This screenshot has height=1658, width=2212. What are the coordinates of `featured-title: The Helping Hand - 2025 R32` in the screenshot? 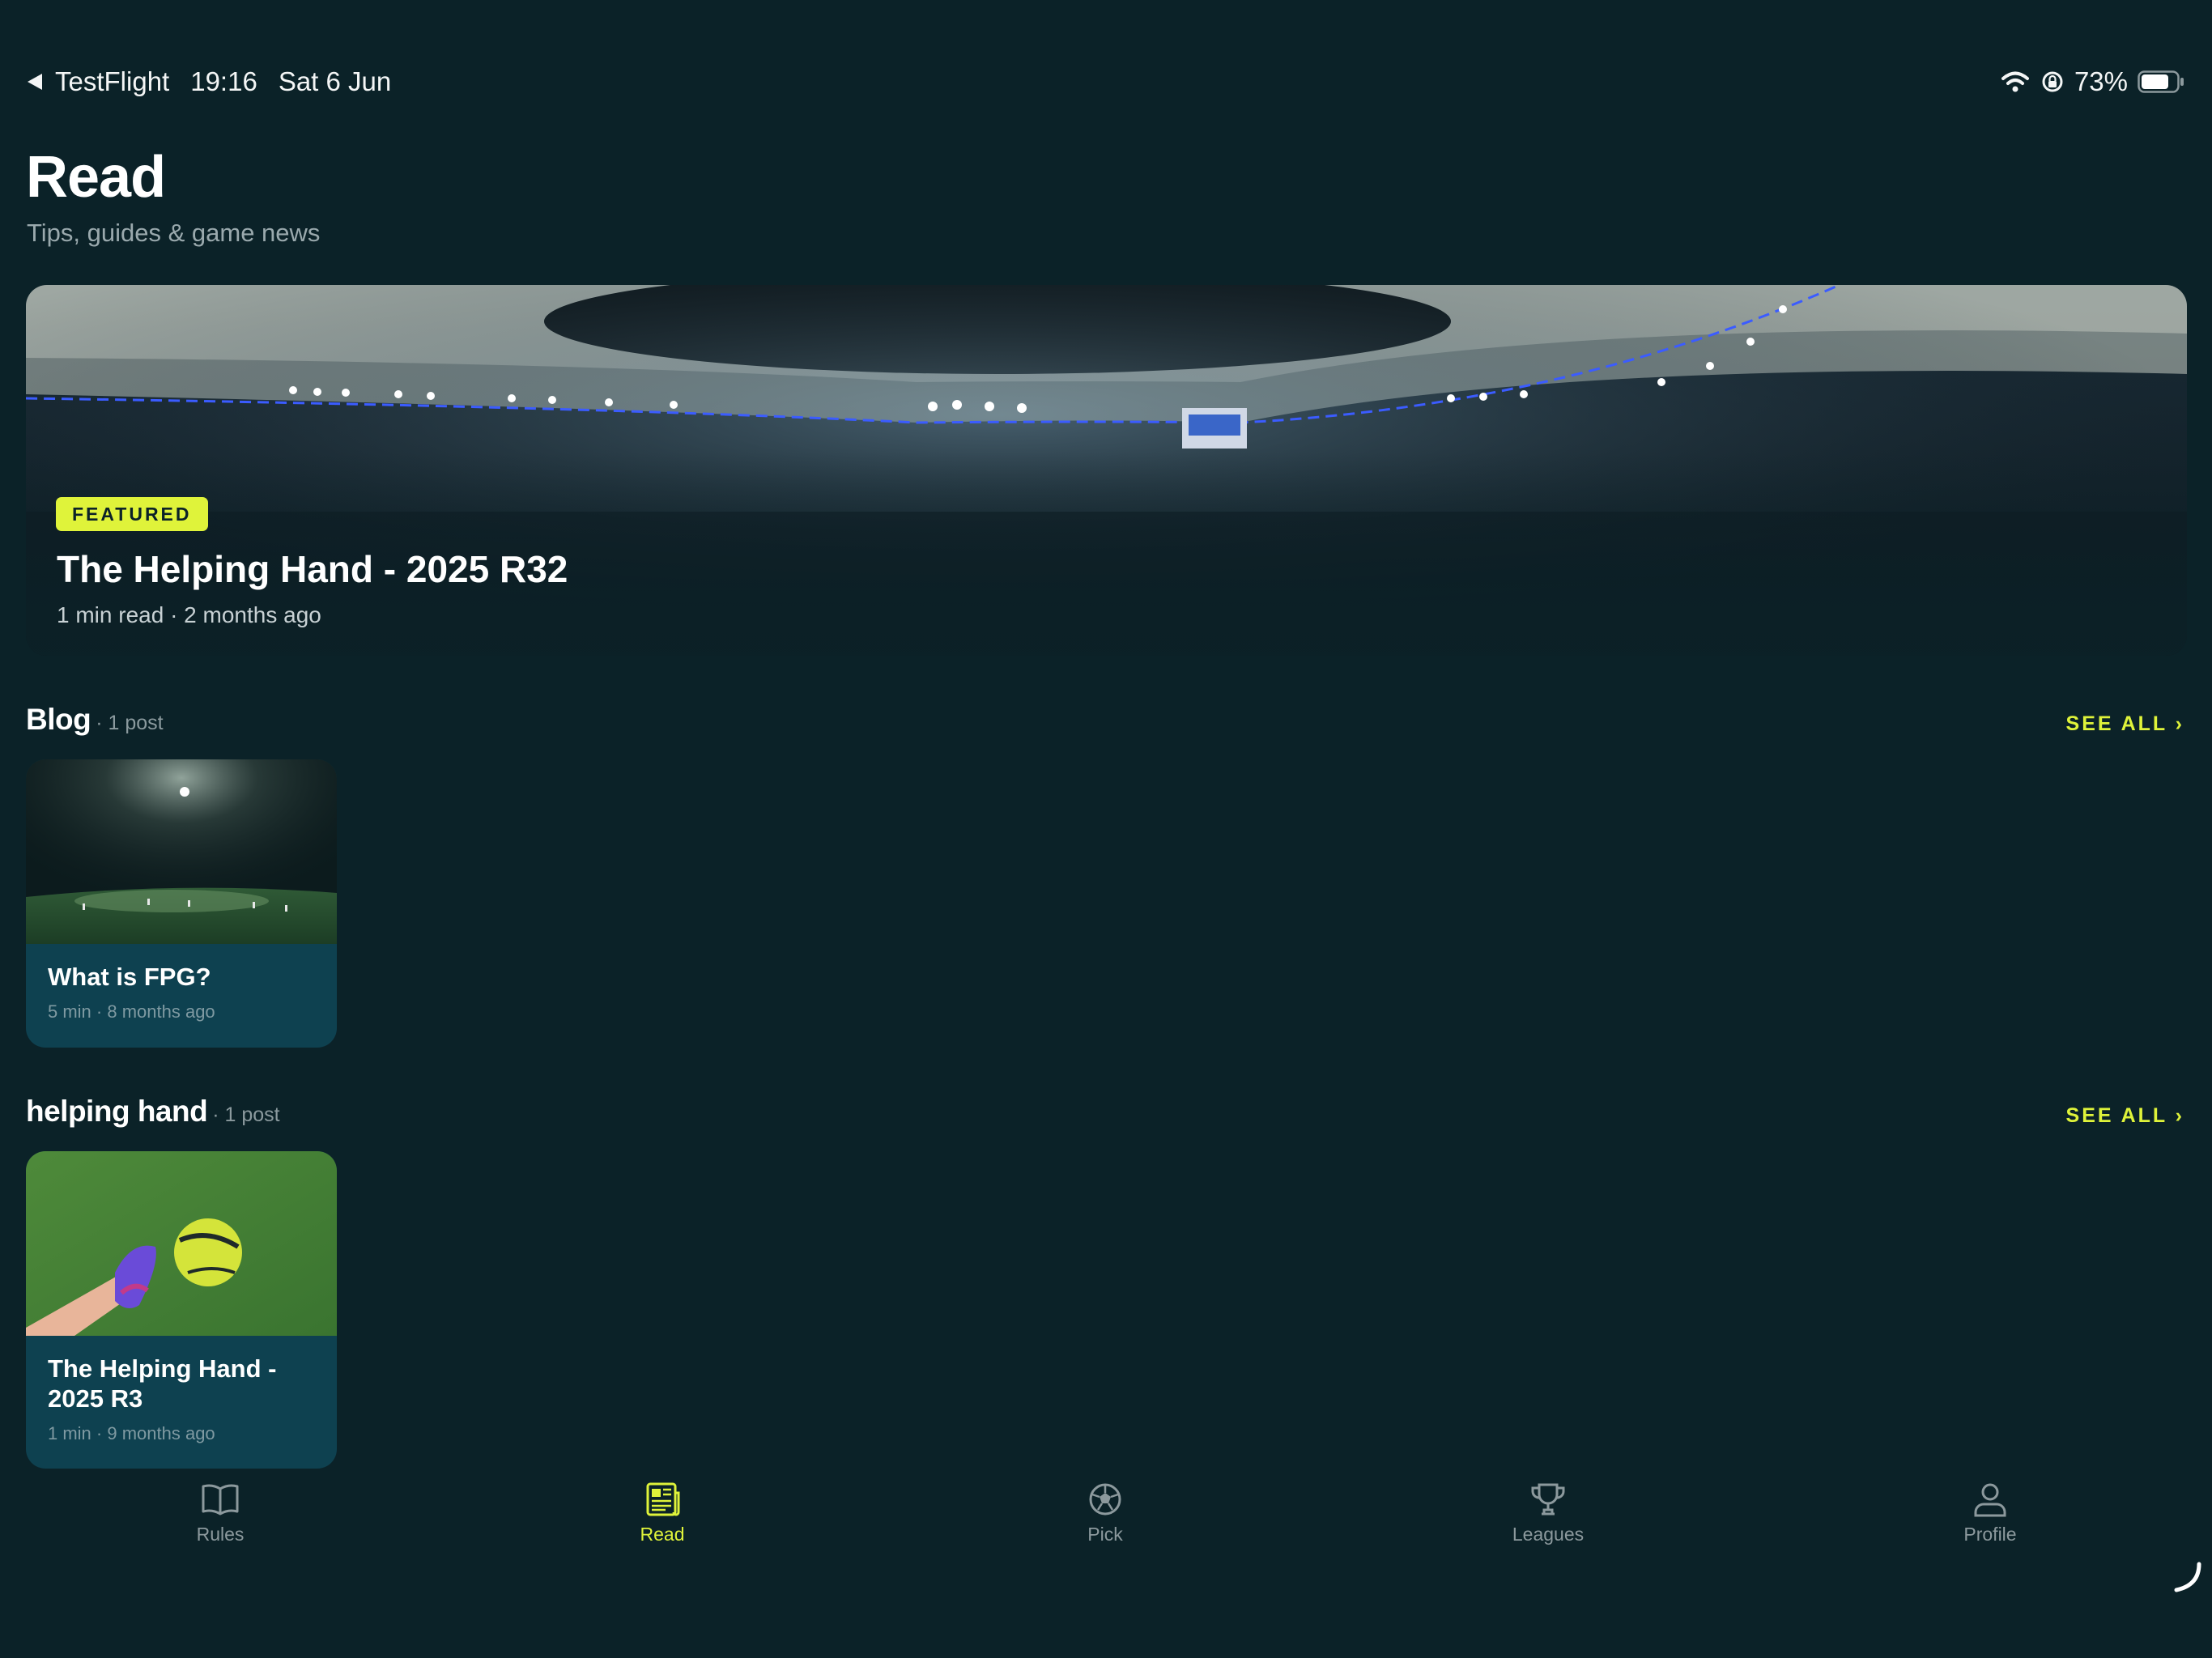 It's located at (312, 569).